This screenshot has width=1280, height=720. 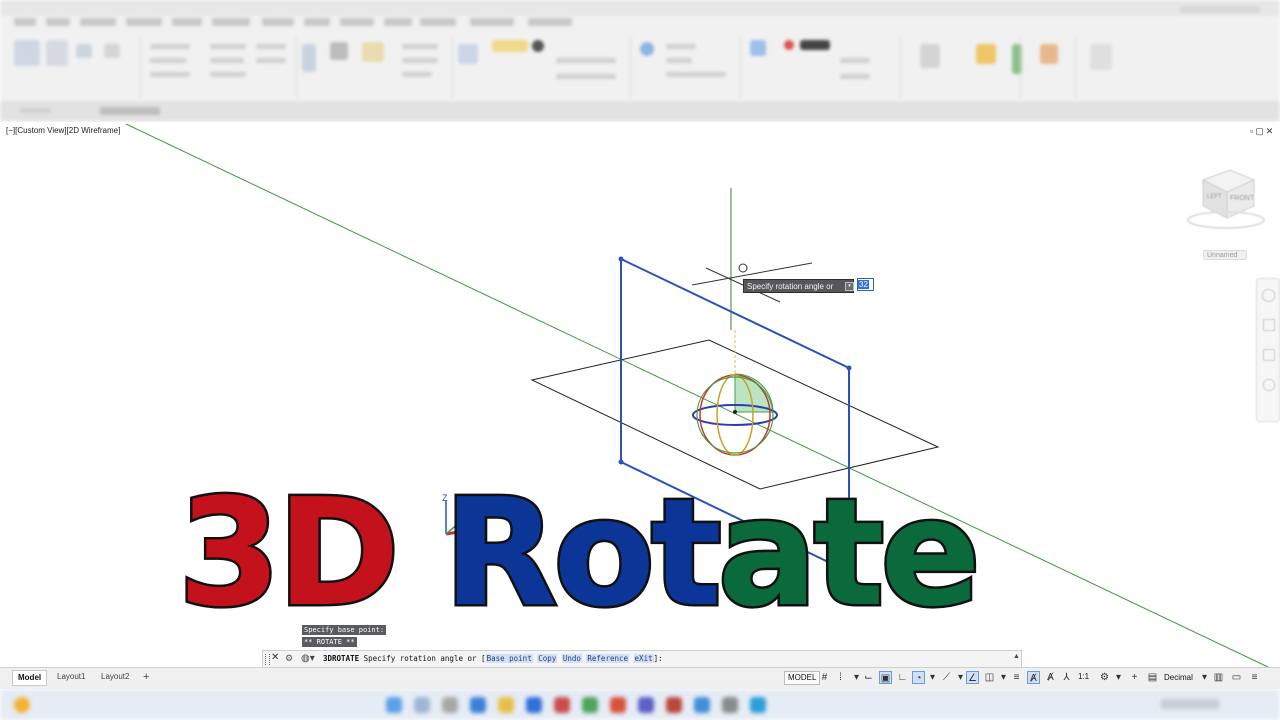 I want to click on command-line-grip, so click(x=267, y=659).